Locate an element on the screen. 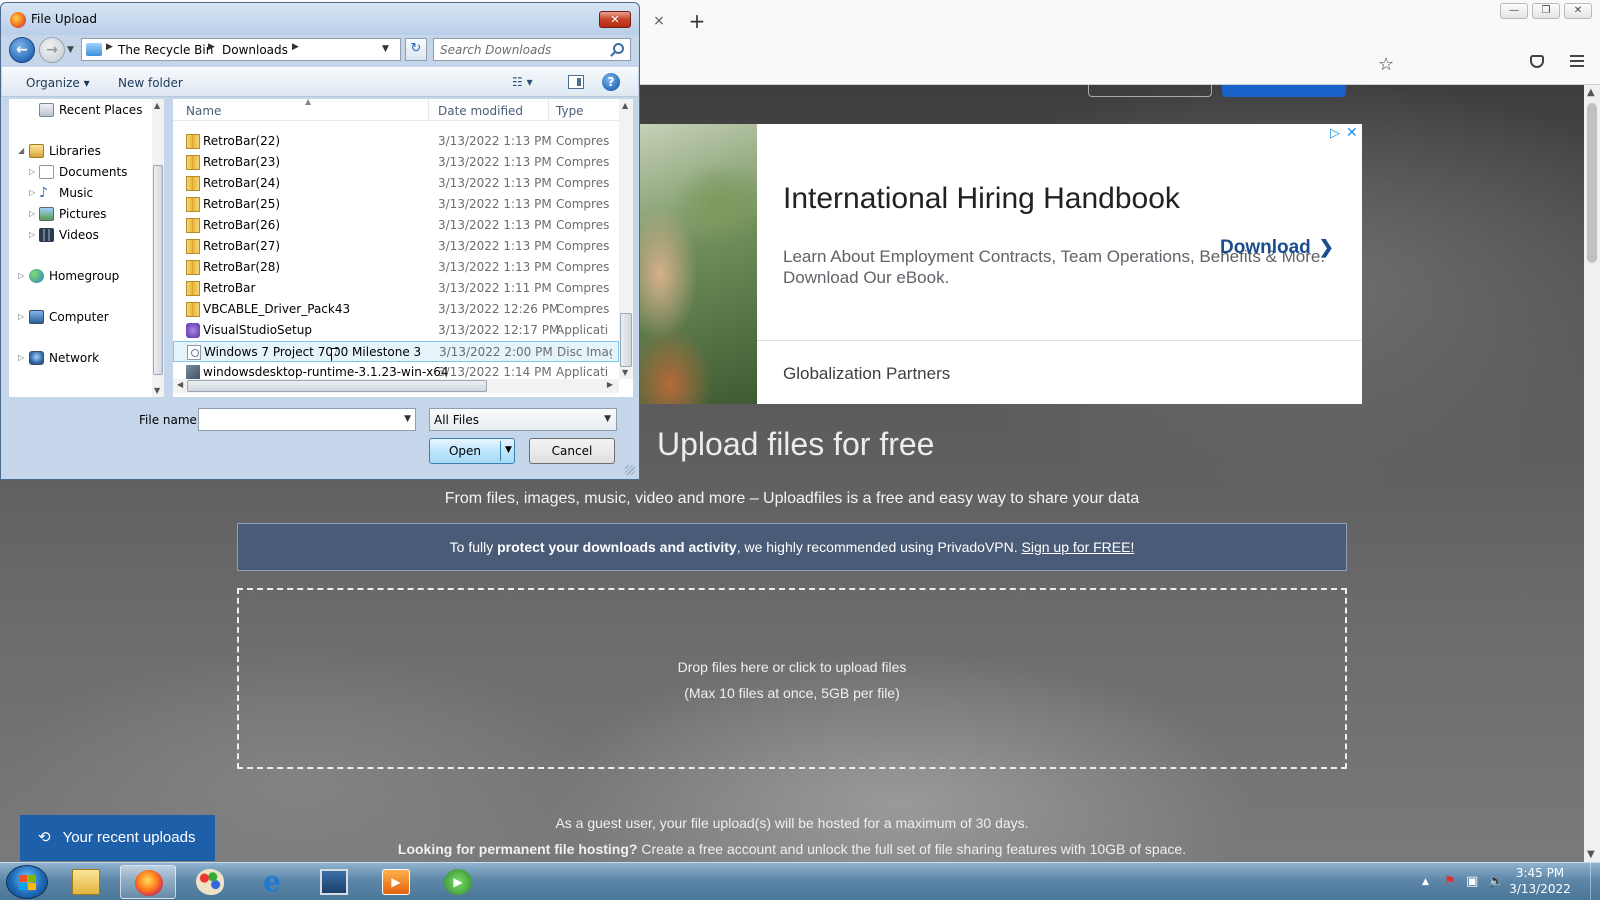  file-list-vertical-scrollbar: ▲ ▼ is located at coordinates (626, 239).